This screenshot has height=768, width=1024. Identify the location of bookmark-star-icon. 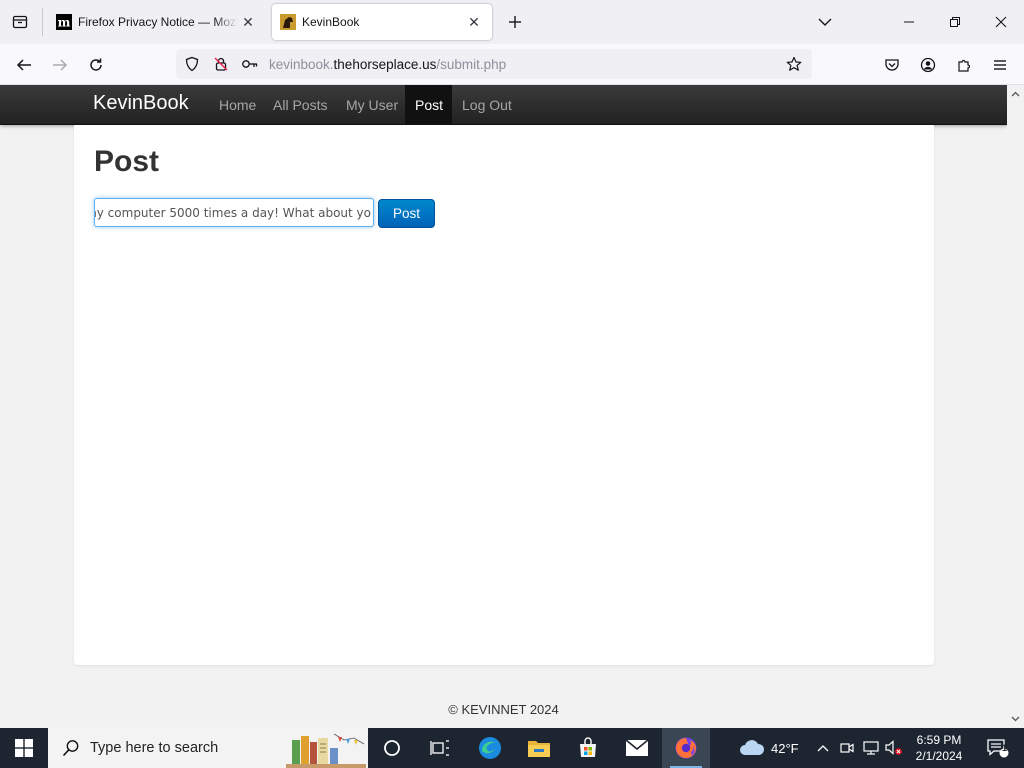
(794, 64).